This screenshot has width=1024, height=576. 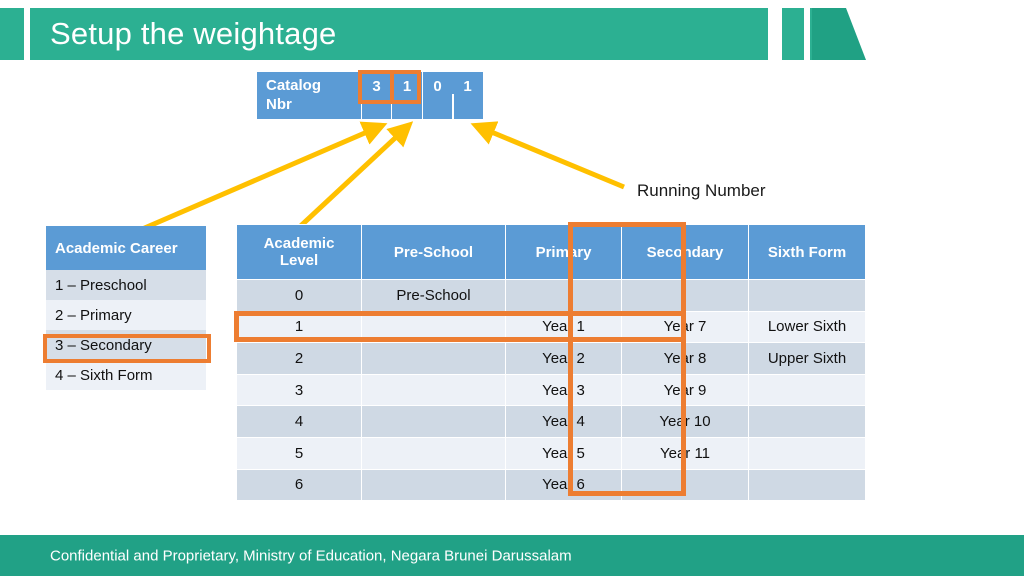 I want to click on arrow-running-number-to-digits, so click(x=547, y=155).